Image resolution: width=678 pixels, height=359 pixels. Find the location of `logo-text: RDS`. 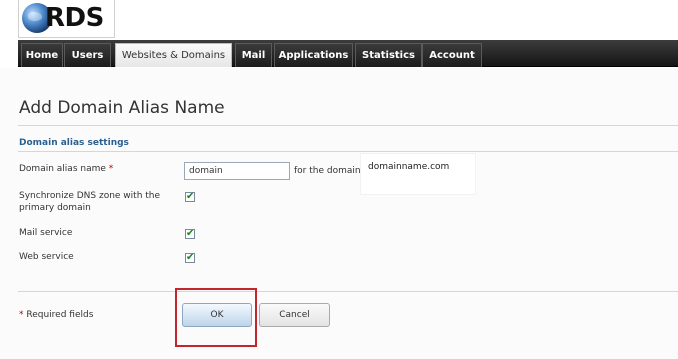

logo-text: RDS is located at coordinates (74, 18).